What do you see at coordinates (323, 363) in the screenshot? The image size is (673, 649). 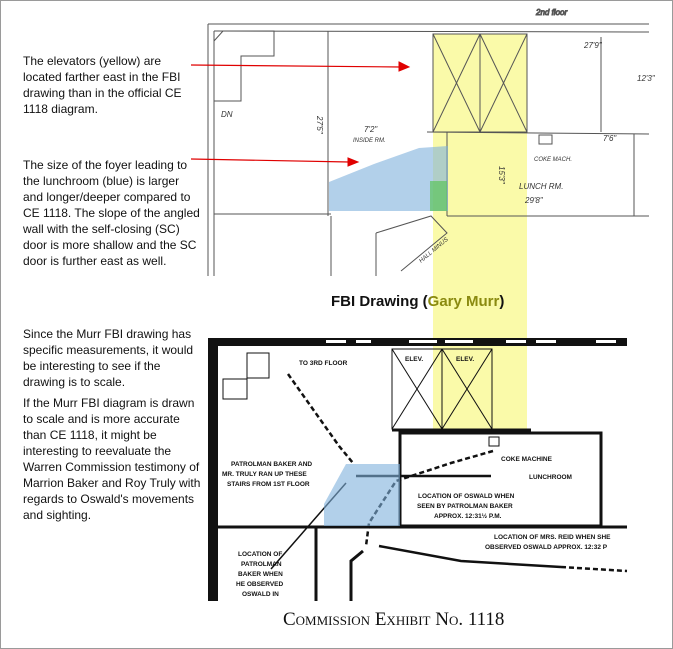 I see `to-3rd-floor-label: TO 3RD FLOOR` at bounding box center [323, 363].